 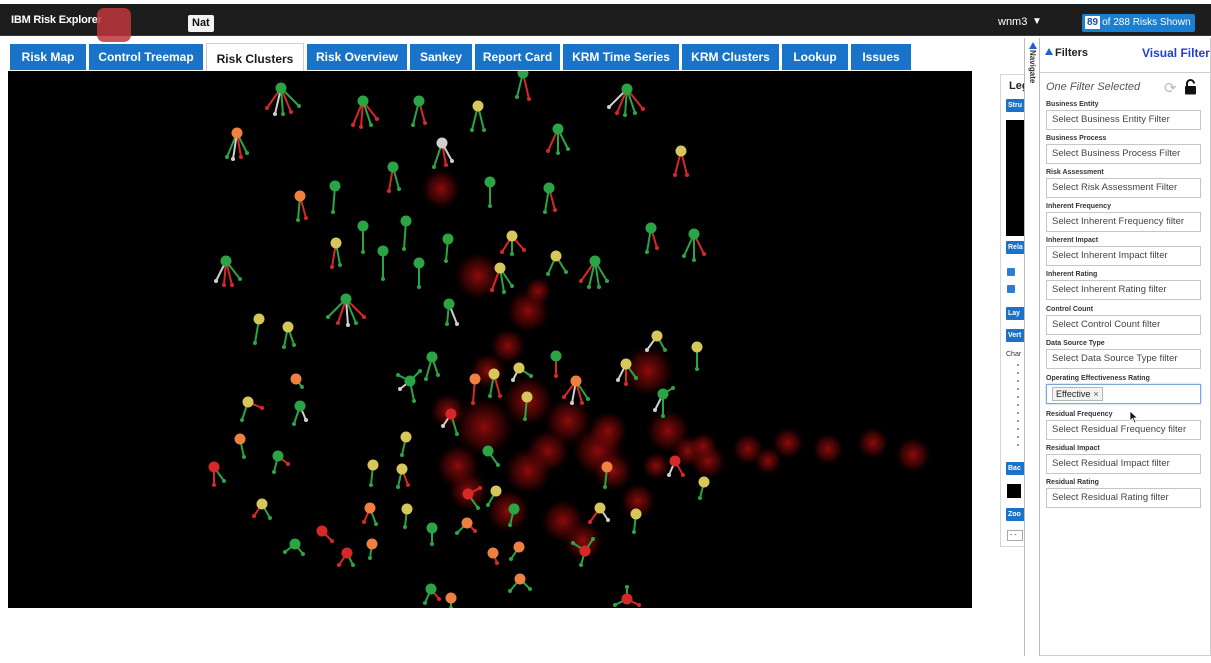 What do you see at coordinates (1123, 394) in the screenshot?
I see `operating-effectiveness-filter-input: Effective ×` at bounding box center [1123, 394].